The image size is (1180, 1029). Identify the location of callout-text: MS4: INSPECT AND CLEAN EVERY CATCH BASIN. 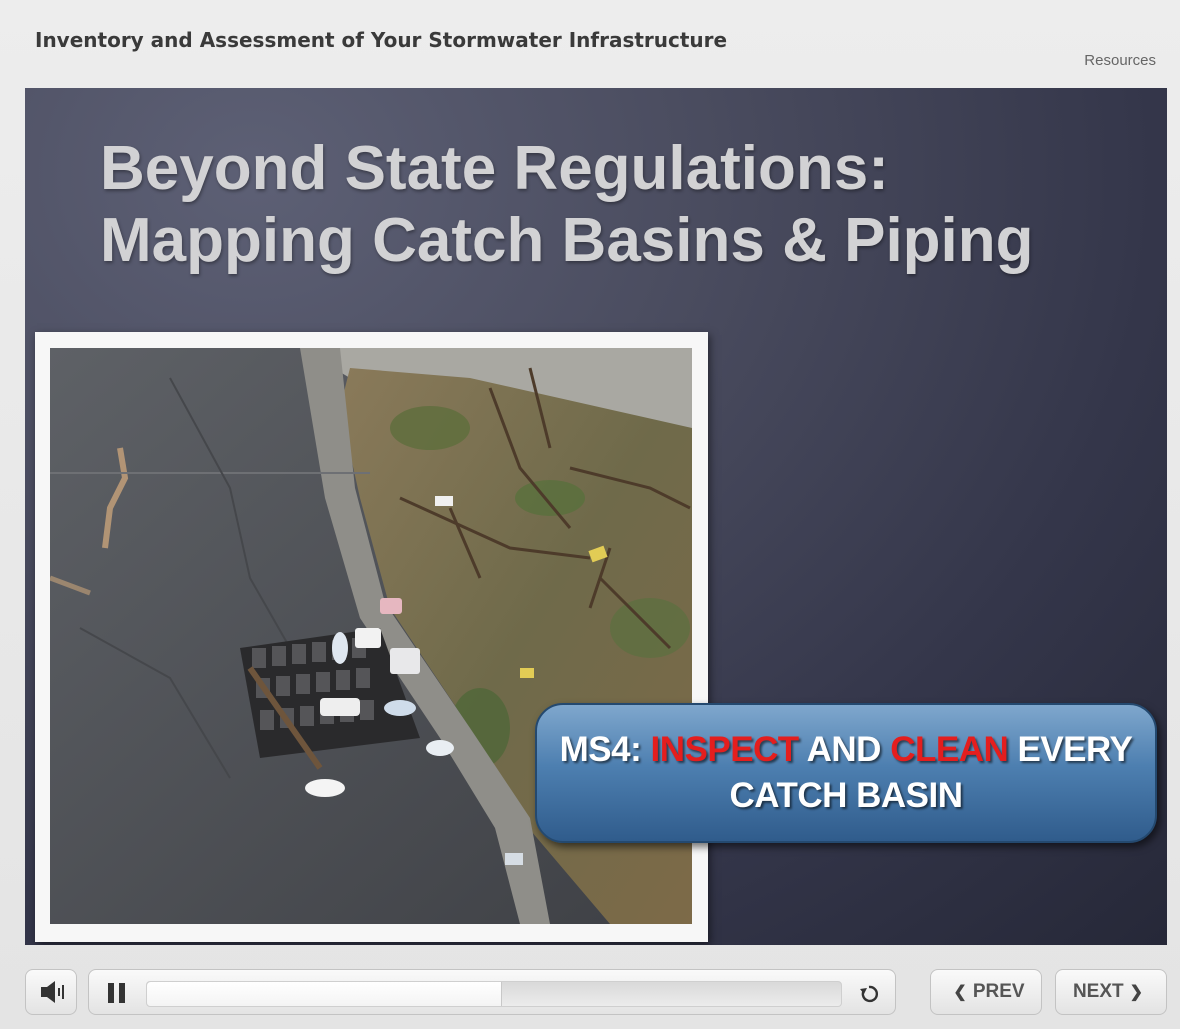
(846, 773).